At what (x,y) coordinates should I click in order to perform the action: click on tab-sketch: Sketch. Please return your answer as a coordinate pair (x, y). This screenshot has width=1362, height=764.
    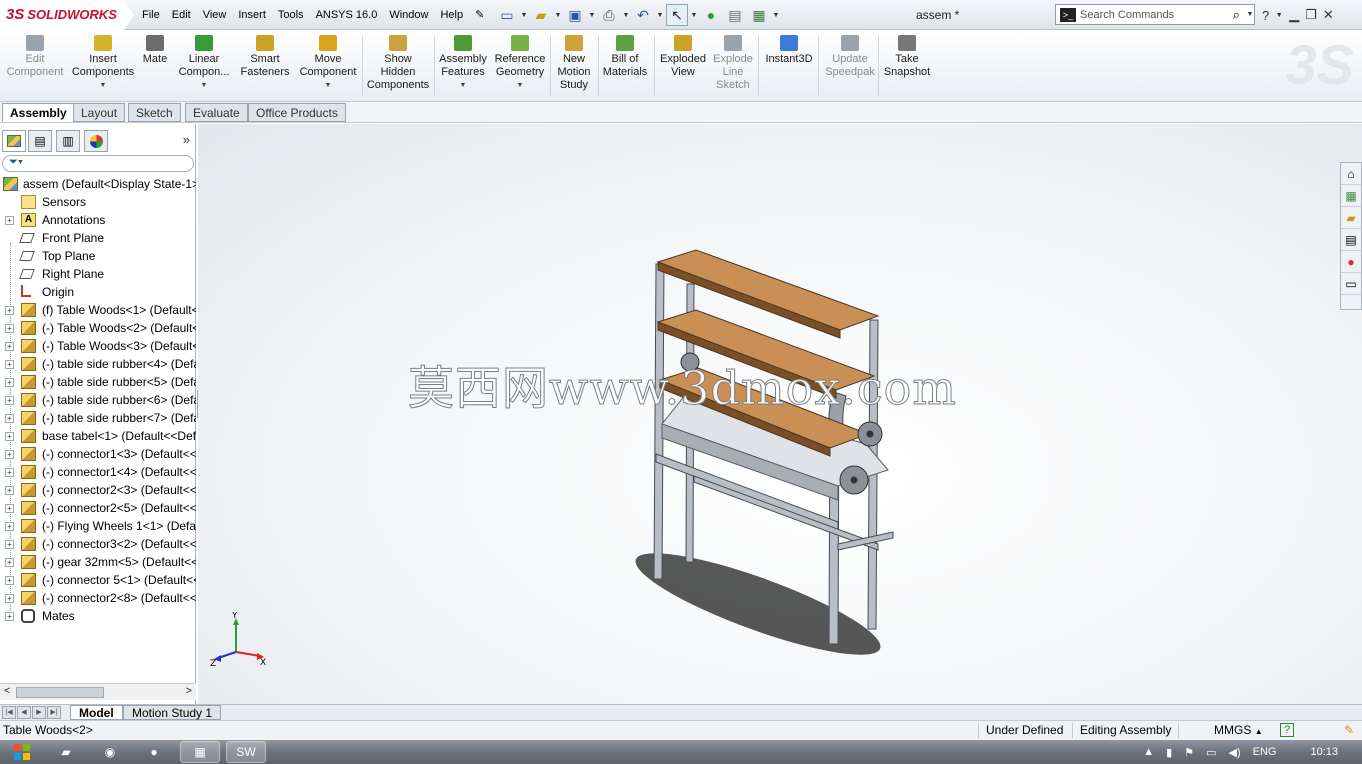
    Looking at the image, I should click on (154, 112).